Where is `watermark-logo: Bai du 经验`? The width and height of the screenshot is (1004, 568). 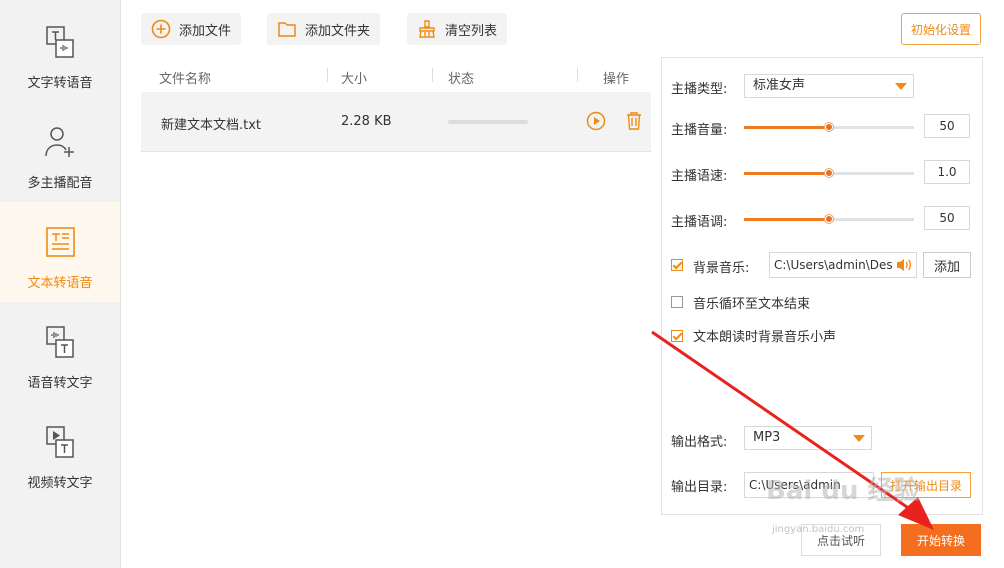
watermark-logo: Bai du 经验 is located at coordinates (843, 491).